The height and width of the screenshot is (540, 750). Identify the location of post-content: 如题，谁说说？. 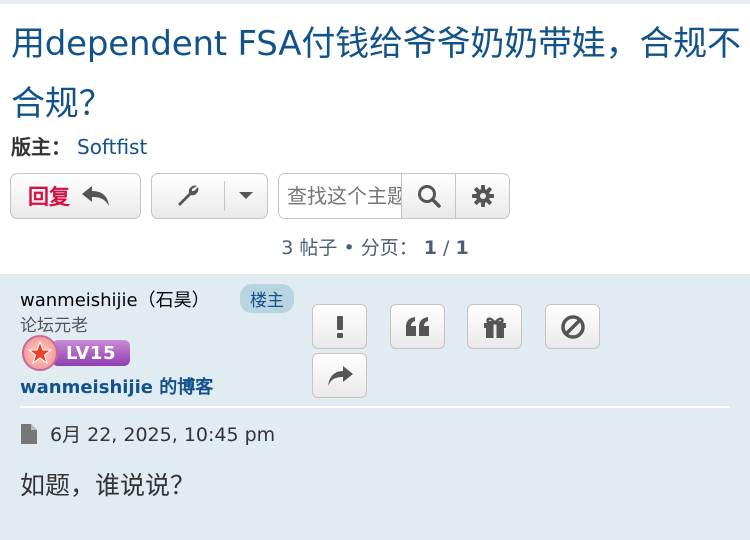
(108, 485).